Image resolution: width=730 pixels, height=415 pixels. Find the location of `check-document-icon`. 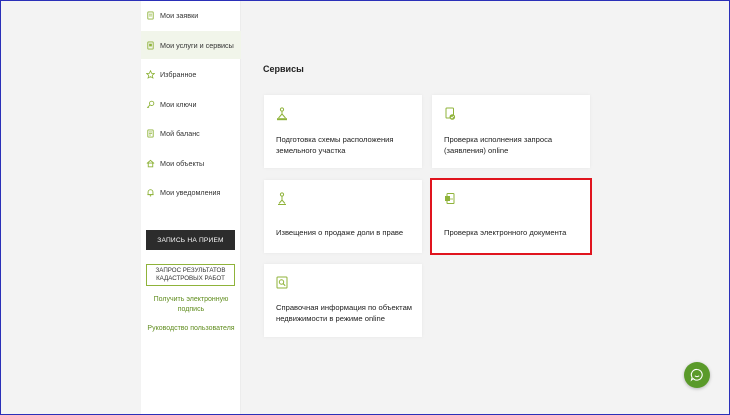

check-document-icon is located at coordinates (450, 114).